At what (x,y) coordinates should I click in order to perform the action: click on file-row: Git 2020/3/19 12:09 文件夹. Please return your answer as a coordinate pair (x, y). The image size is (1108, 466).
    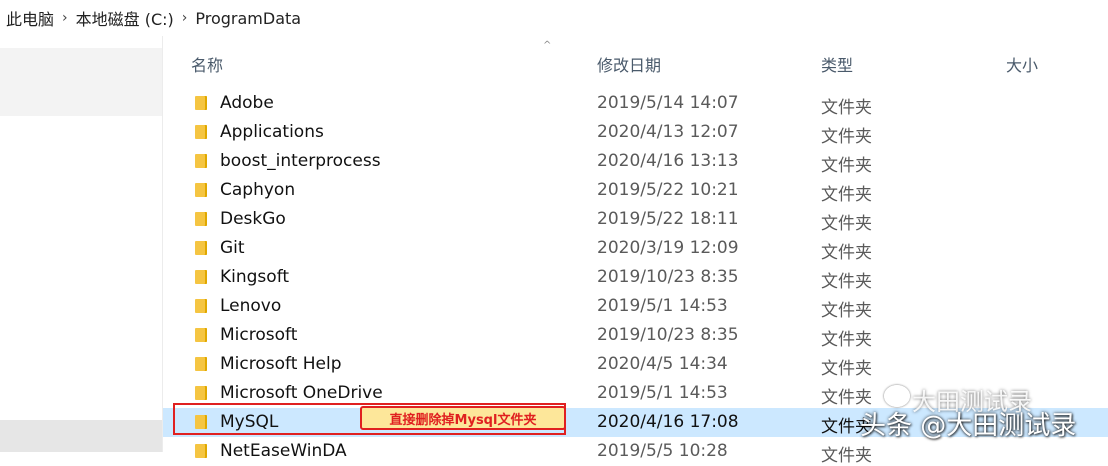
    Looking at the image, I should click on (635, 248).